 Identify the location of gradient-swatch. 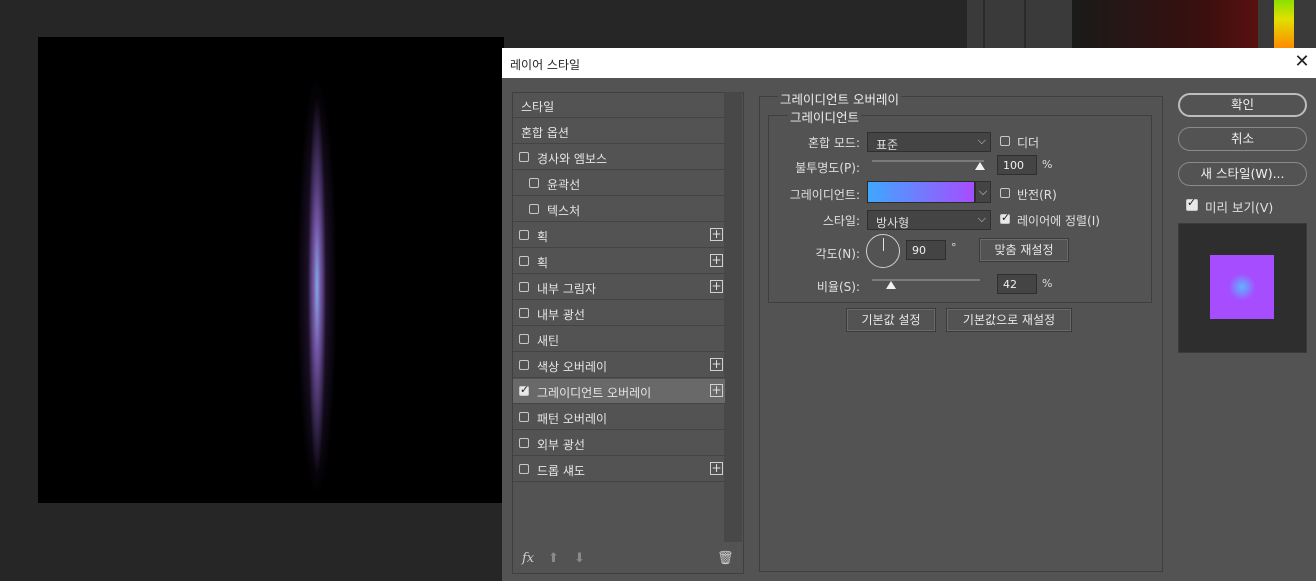
(921, 192).